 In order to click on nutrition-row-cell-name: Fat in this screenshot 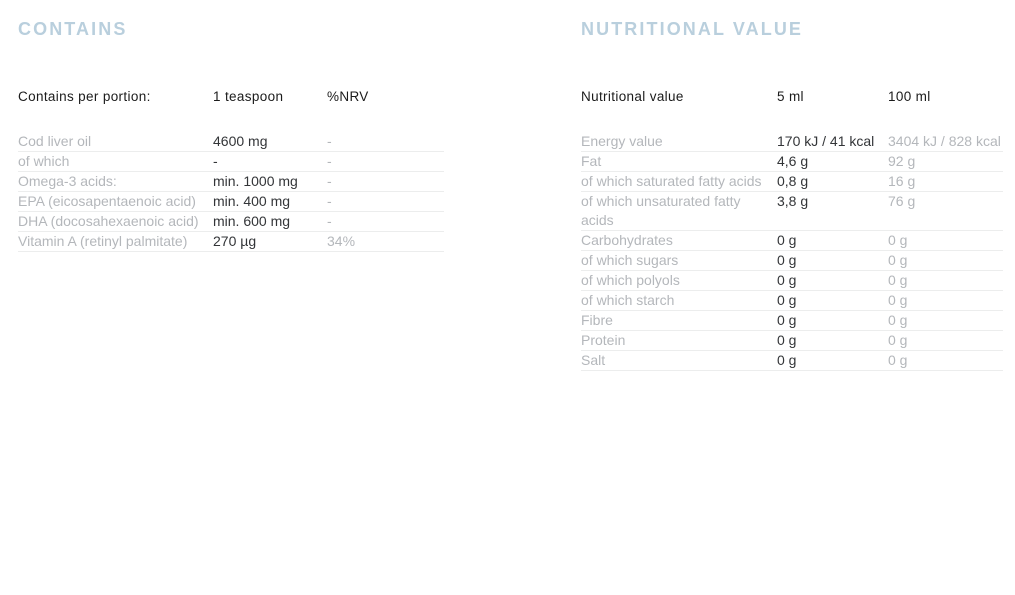, I will do `click(591, 161)`.